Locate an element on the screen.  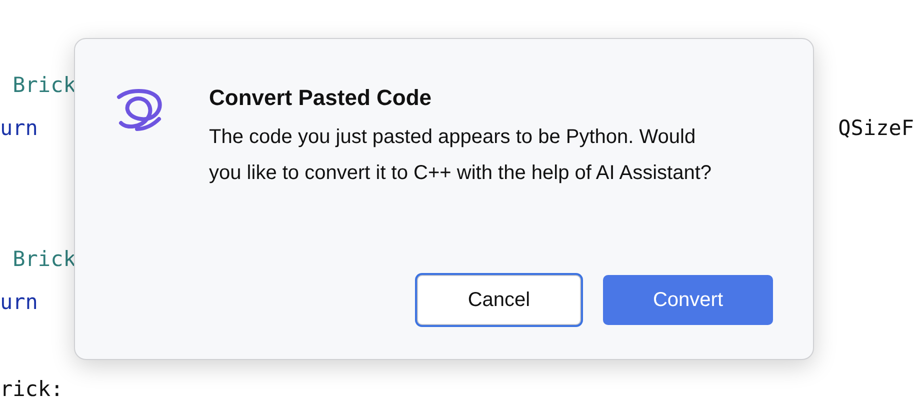
code-text: rick: is located at coordinates (32, 389).